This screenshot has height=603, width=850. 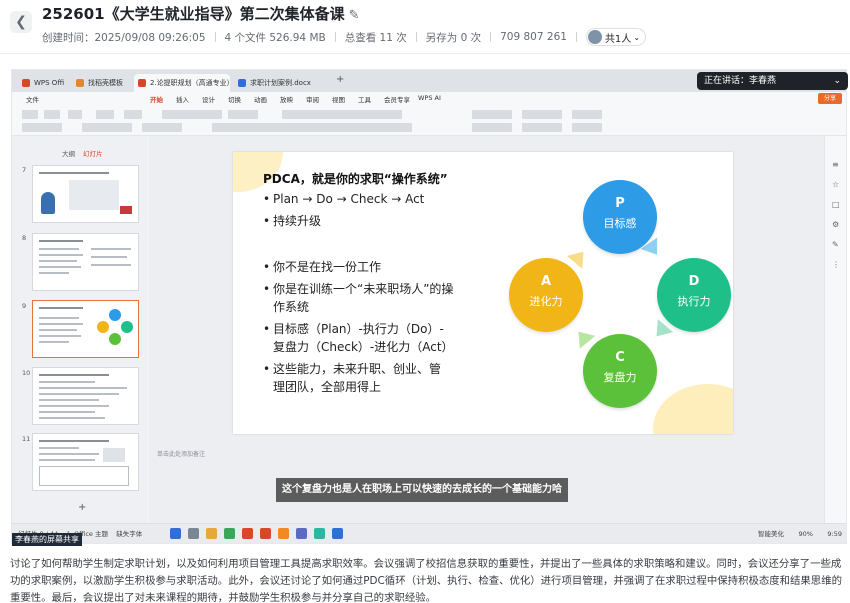 I want to click on meeting-id: 709 807 261, so click(x=533, y=37).